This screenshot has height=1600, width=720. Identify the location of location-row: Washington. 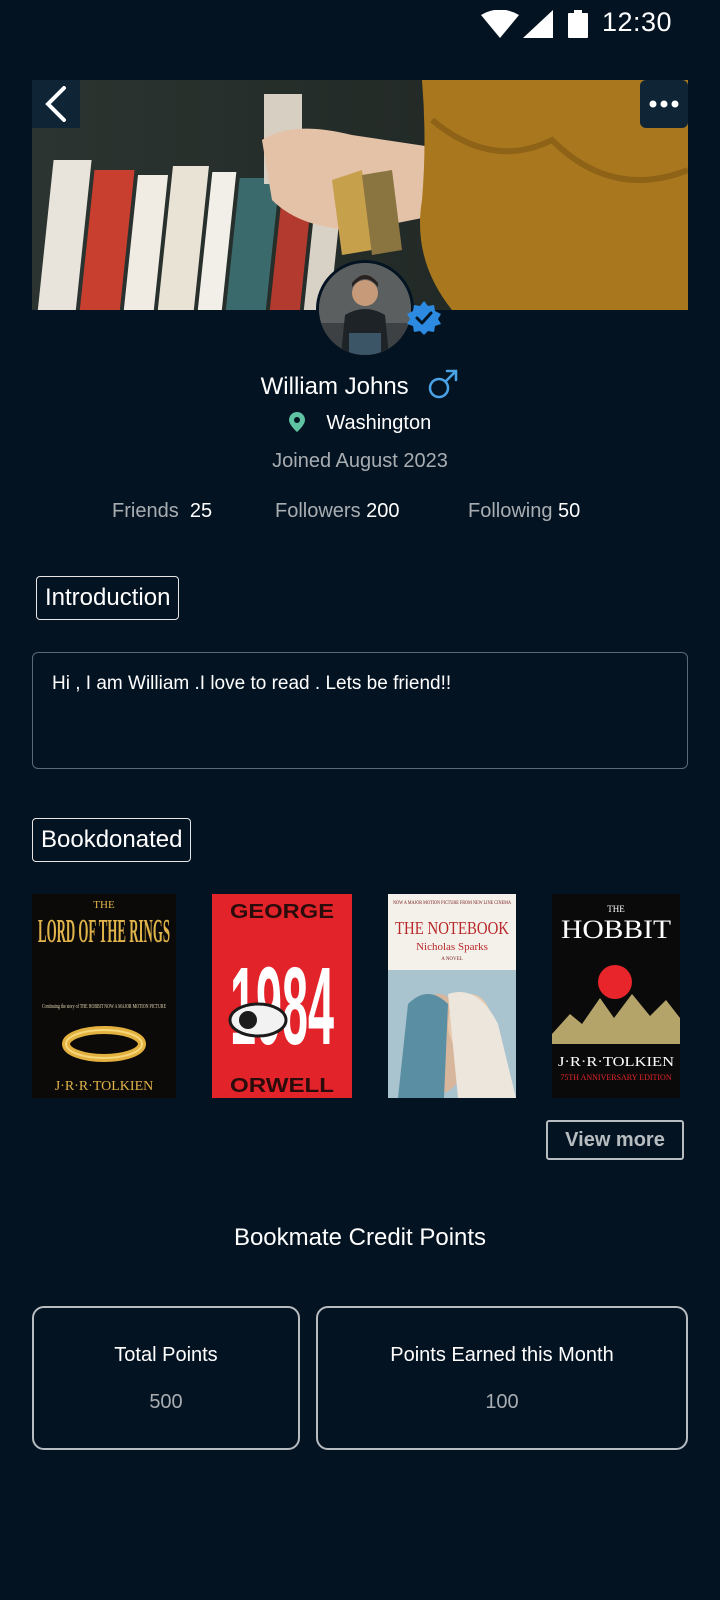
(360, 423).